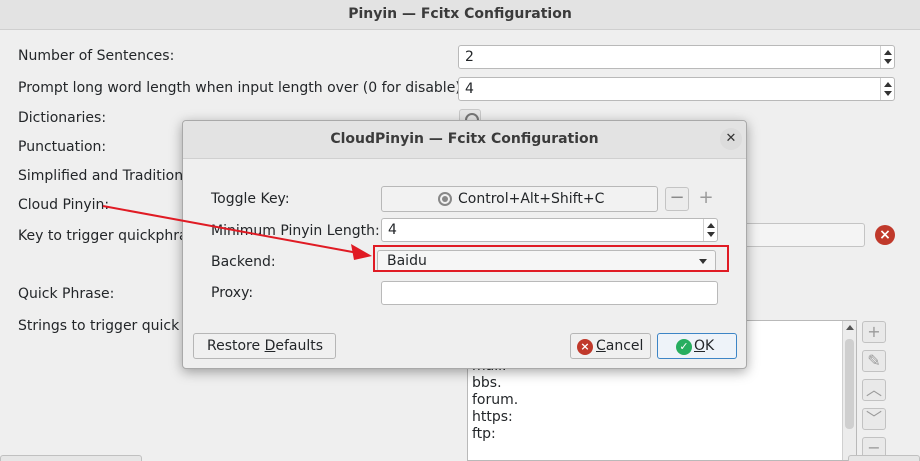 The width and height of the screenshot is (920, 461). Describe the element at coordinates (885, 235) in the screenshot. I see `x-circle-icon: ×` at that location.